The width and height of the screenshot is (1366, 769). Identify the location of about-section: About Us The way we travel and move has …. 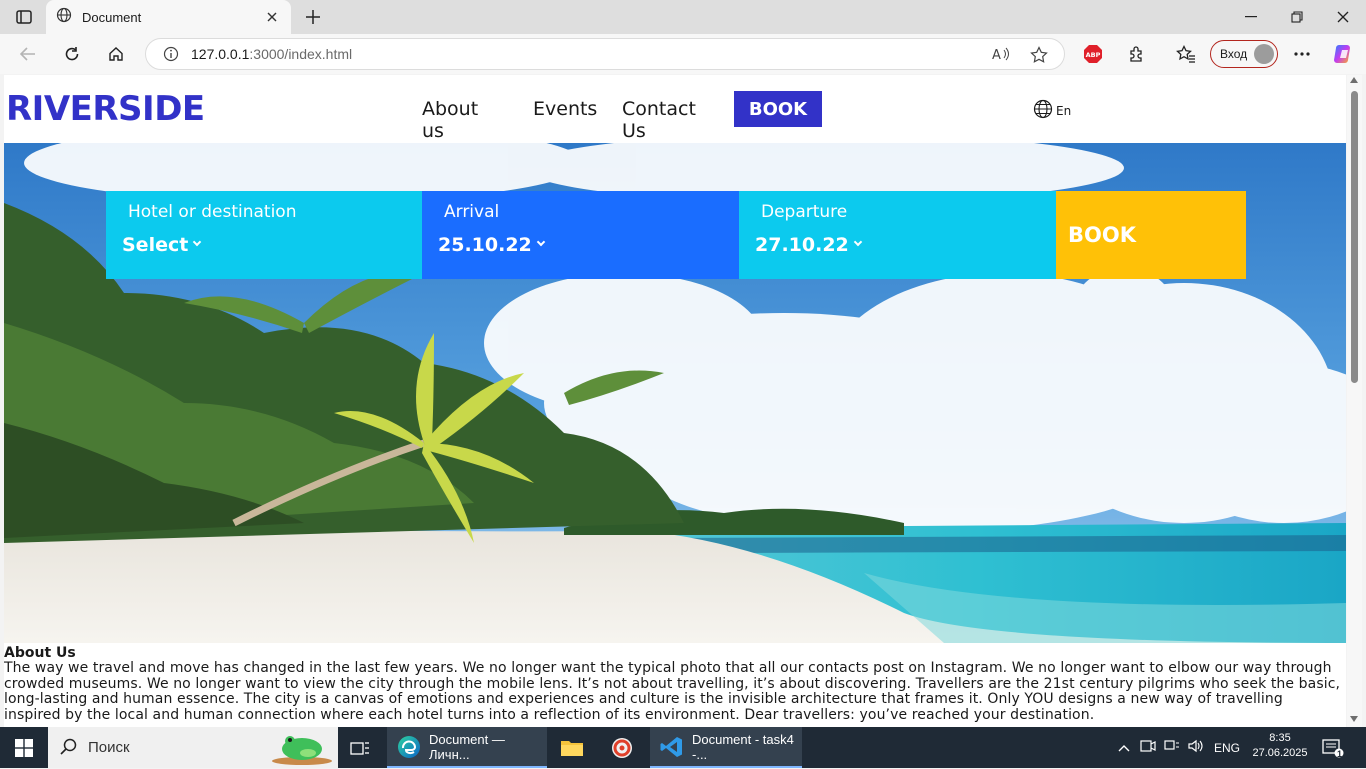
(675, 683).